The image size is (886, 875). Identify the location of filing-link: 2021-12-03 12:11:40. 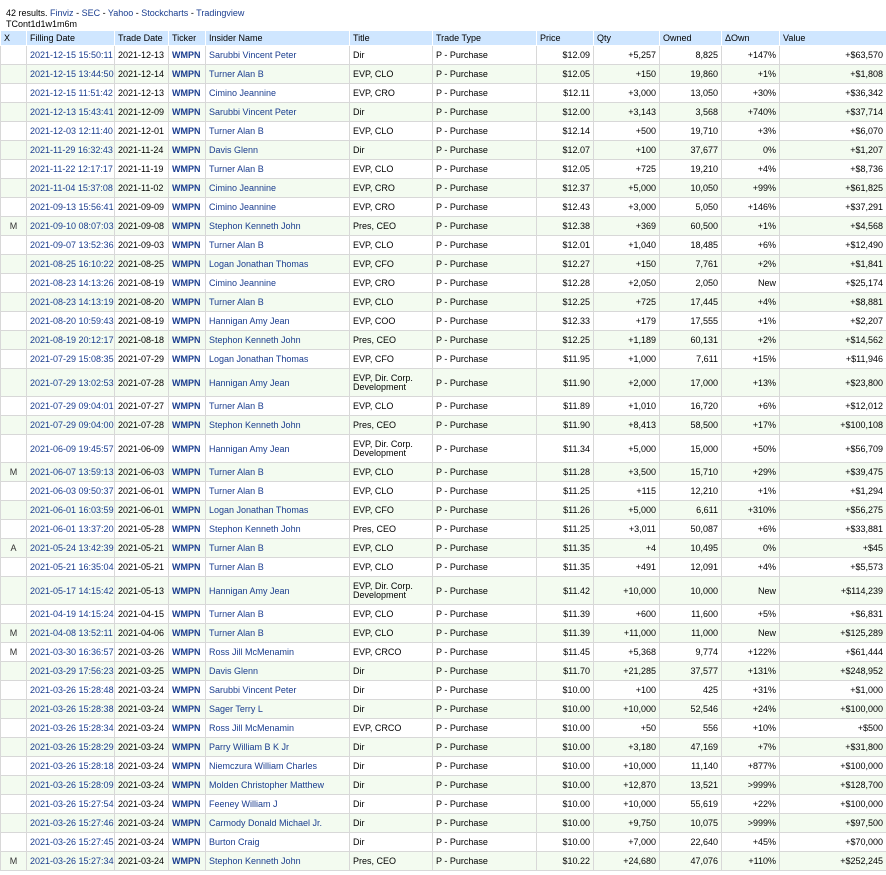
(71, 131).